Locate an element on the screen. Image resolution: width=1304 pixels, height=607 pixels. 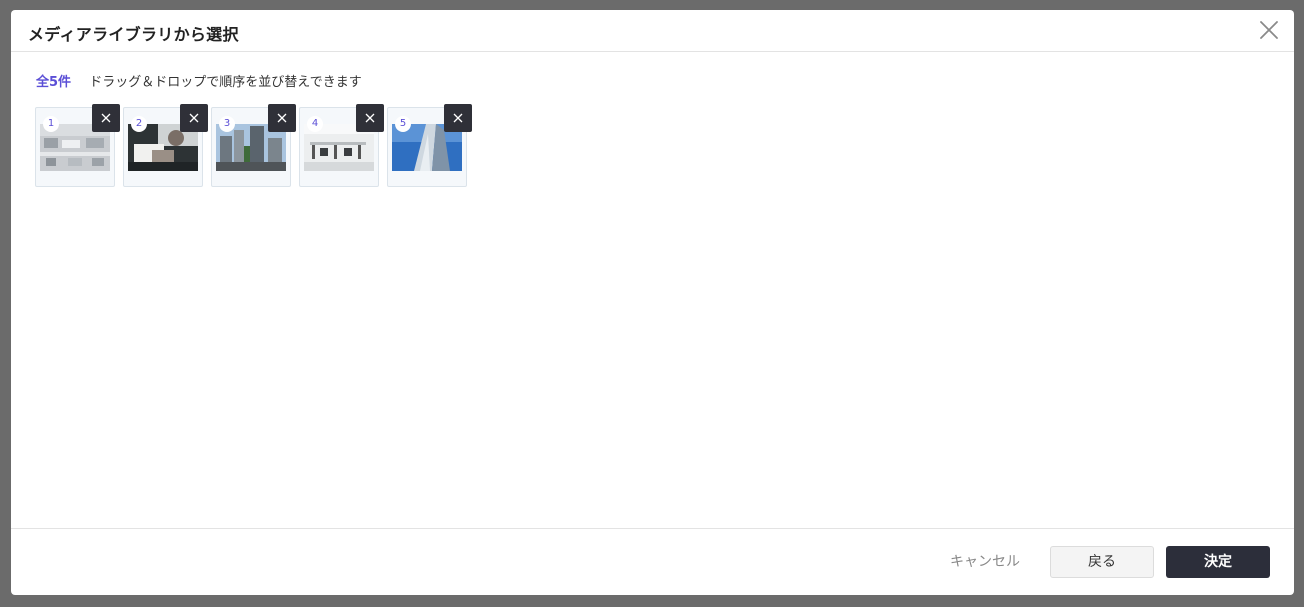
thumbnail-item: 1 is located at coordinates (77, 145).